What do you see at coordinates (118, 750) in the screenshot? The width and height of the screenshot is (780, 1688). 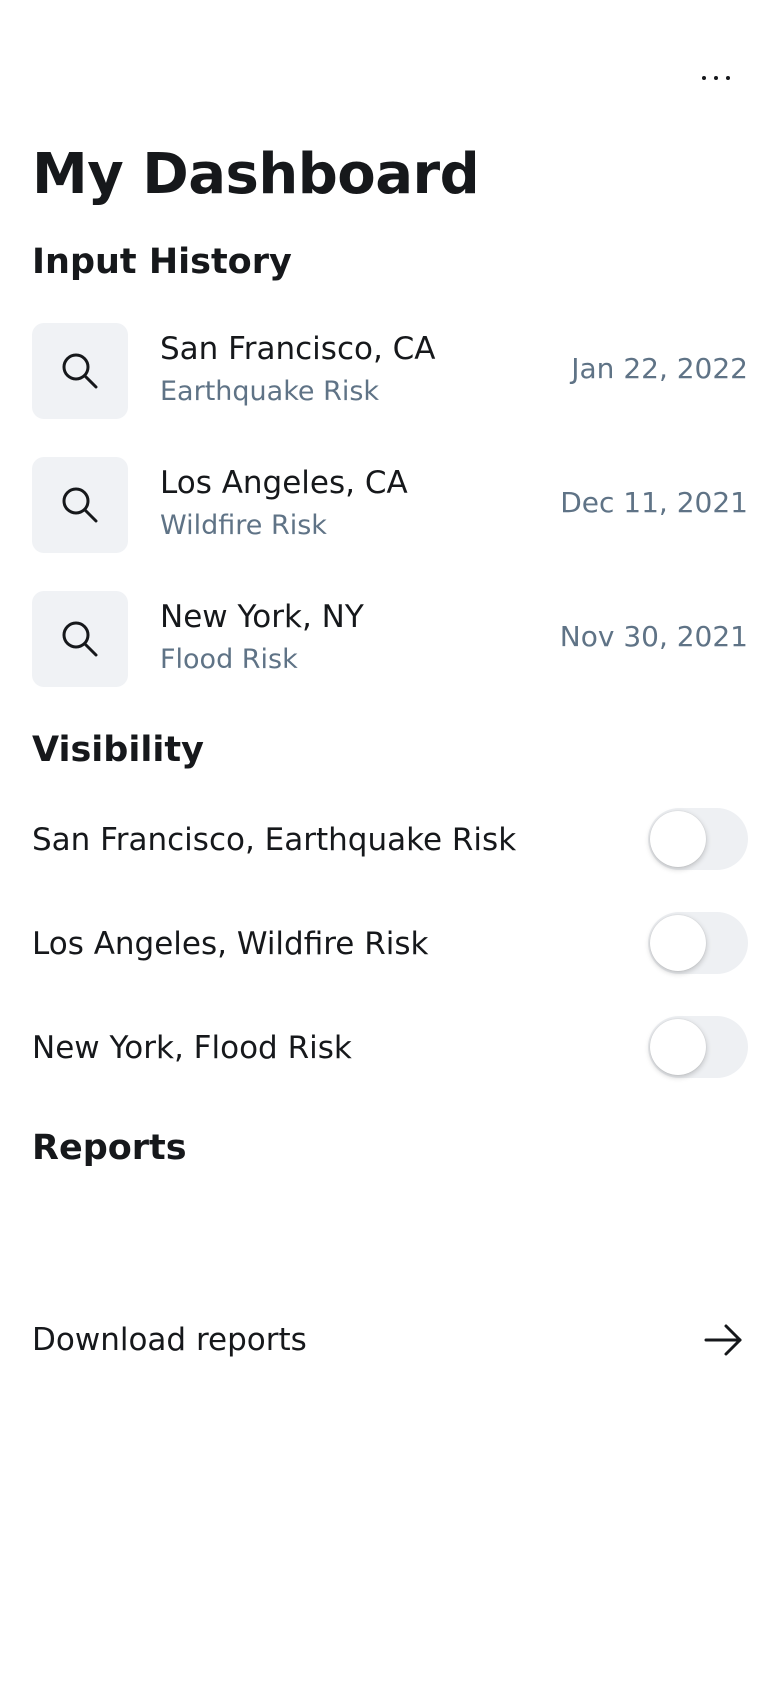 I see `visibility-heading: Visibility` at bounding box center [118, 750].